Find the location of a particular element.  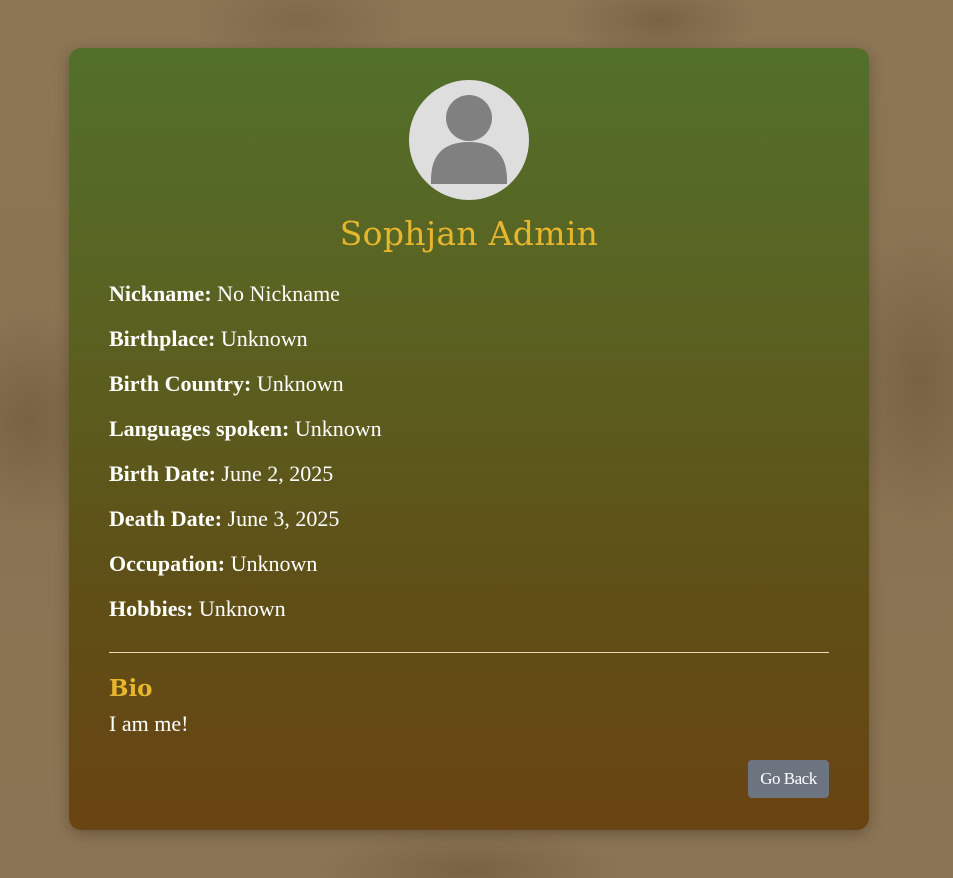

user-placeholder-icon is located at coordinates (469, 139).